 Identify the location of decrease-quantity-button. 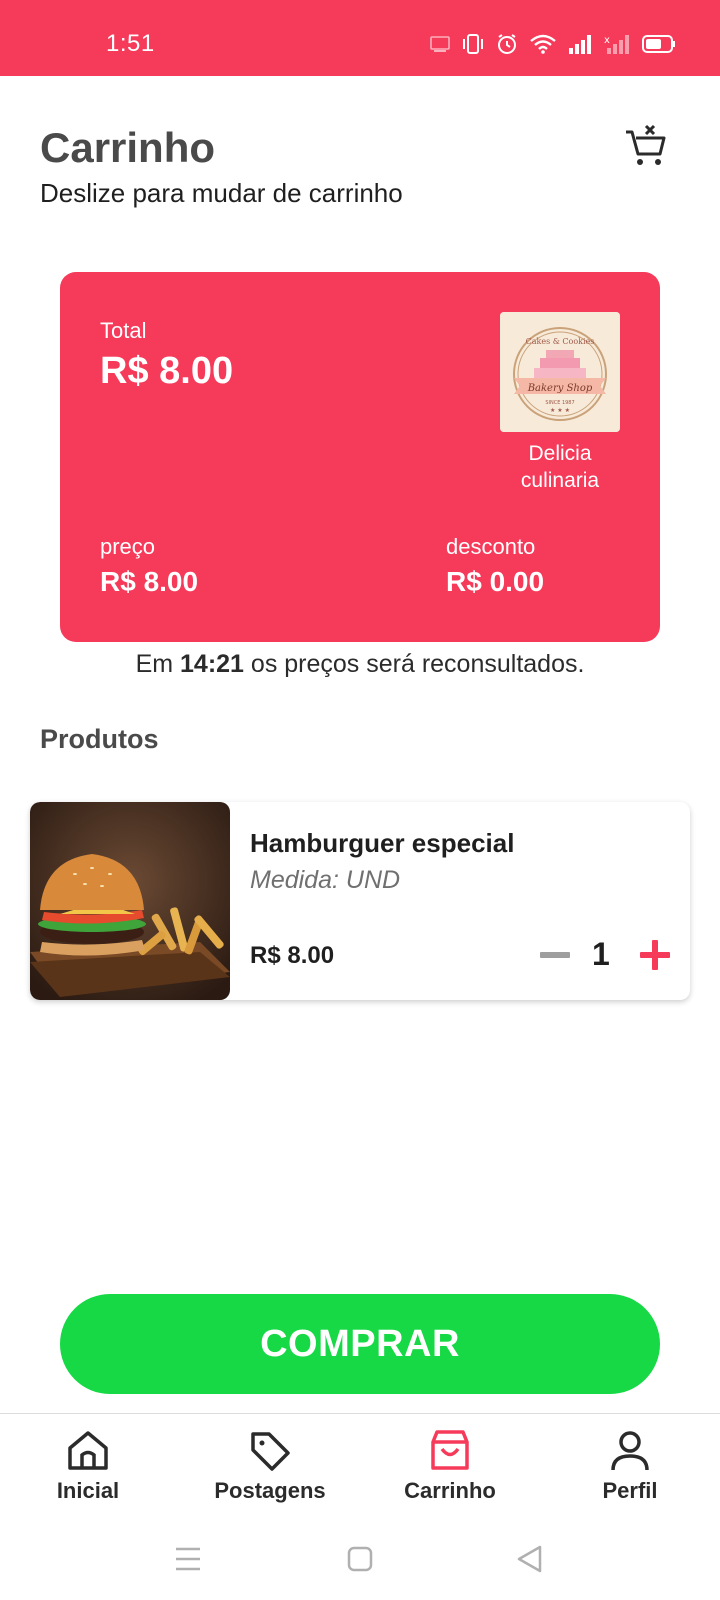
(555, 955).